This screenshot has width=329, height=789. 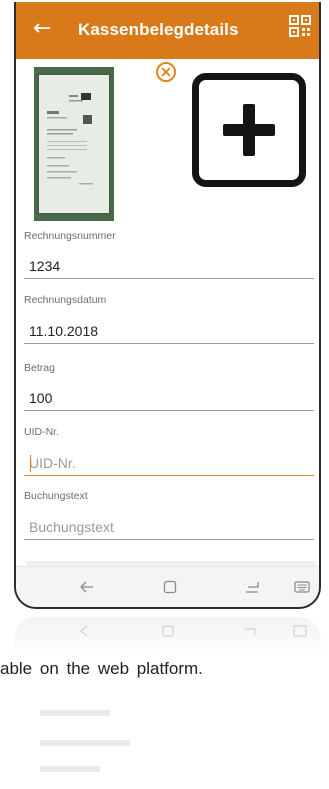 I want to click on booking-text-label: Buchungstext, so click(x=56, y=496).